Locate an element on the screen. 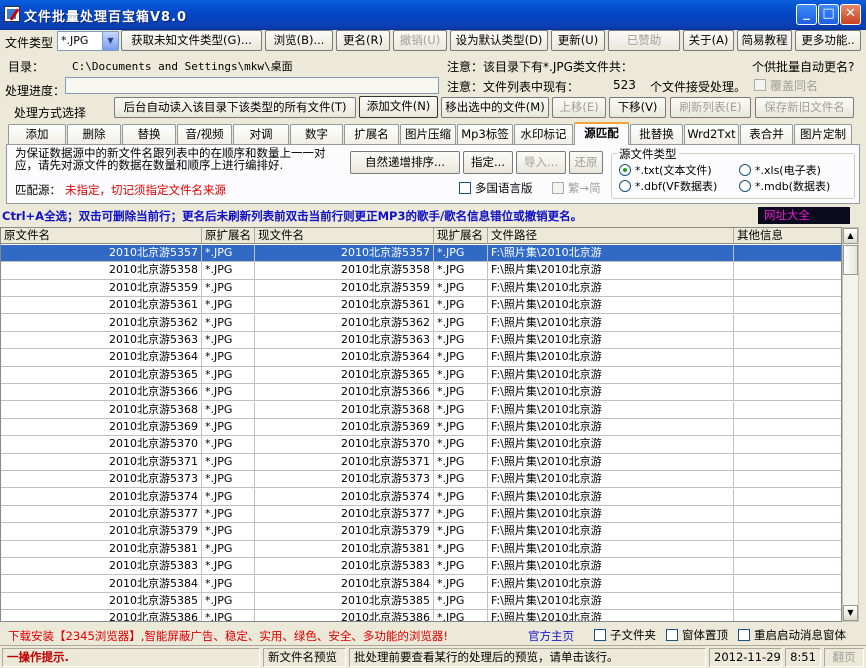  more-features-button: 更多功能.. is located at coordinates (828, 40).